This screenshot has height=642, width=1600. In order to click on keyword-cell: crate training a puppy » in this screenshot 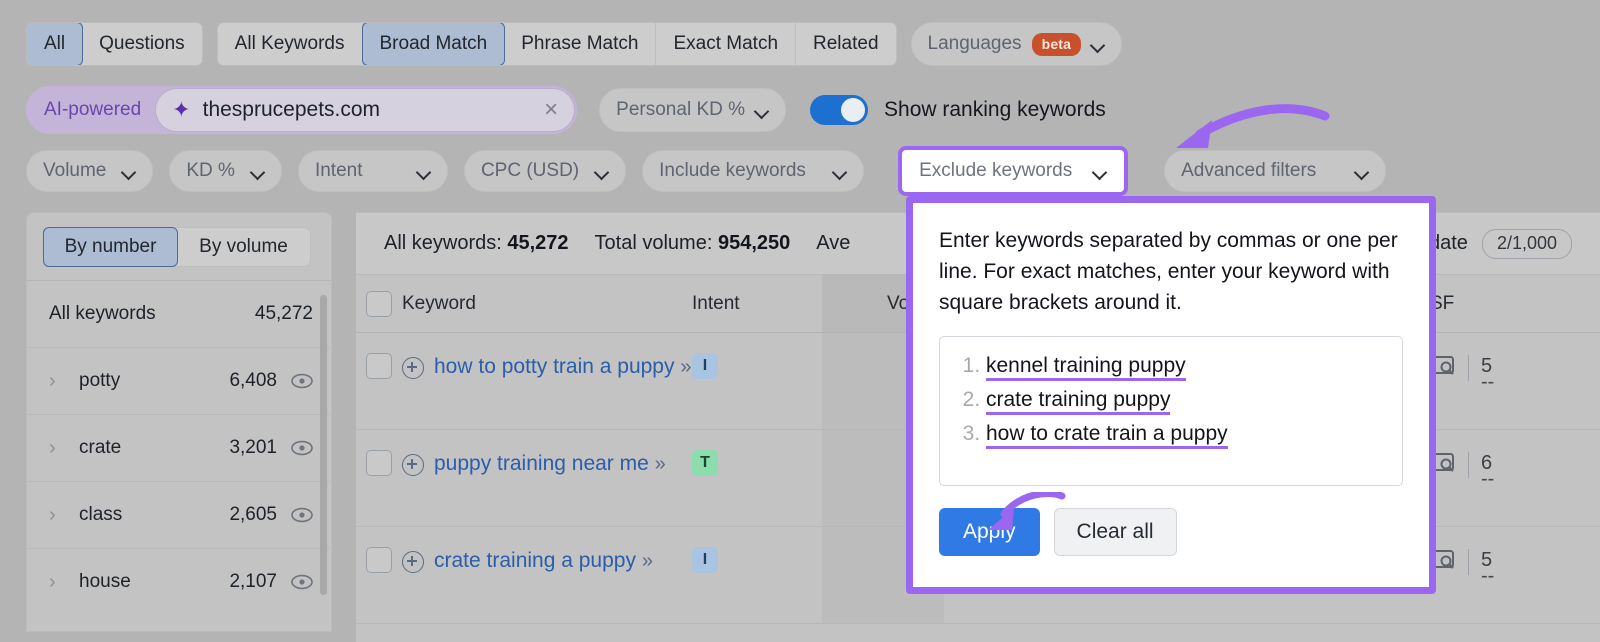, I will do `click(547, 575)`.